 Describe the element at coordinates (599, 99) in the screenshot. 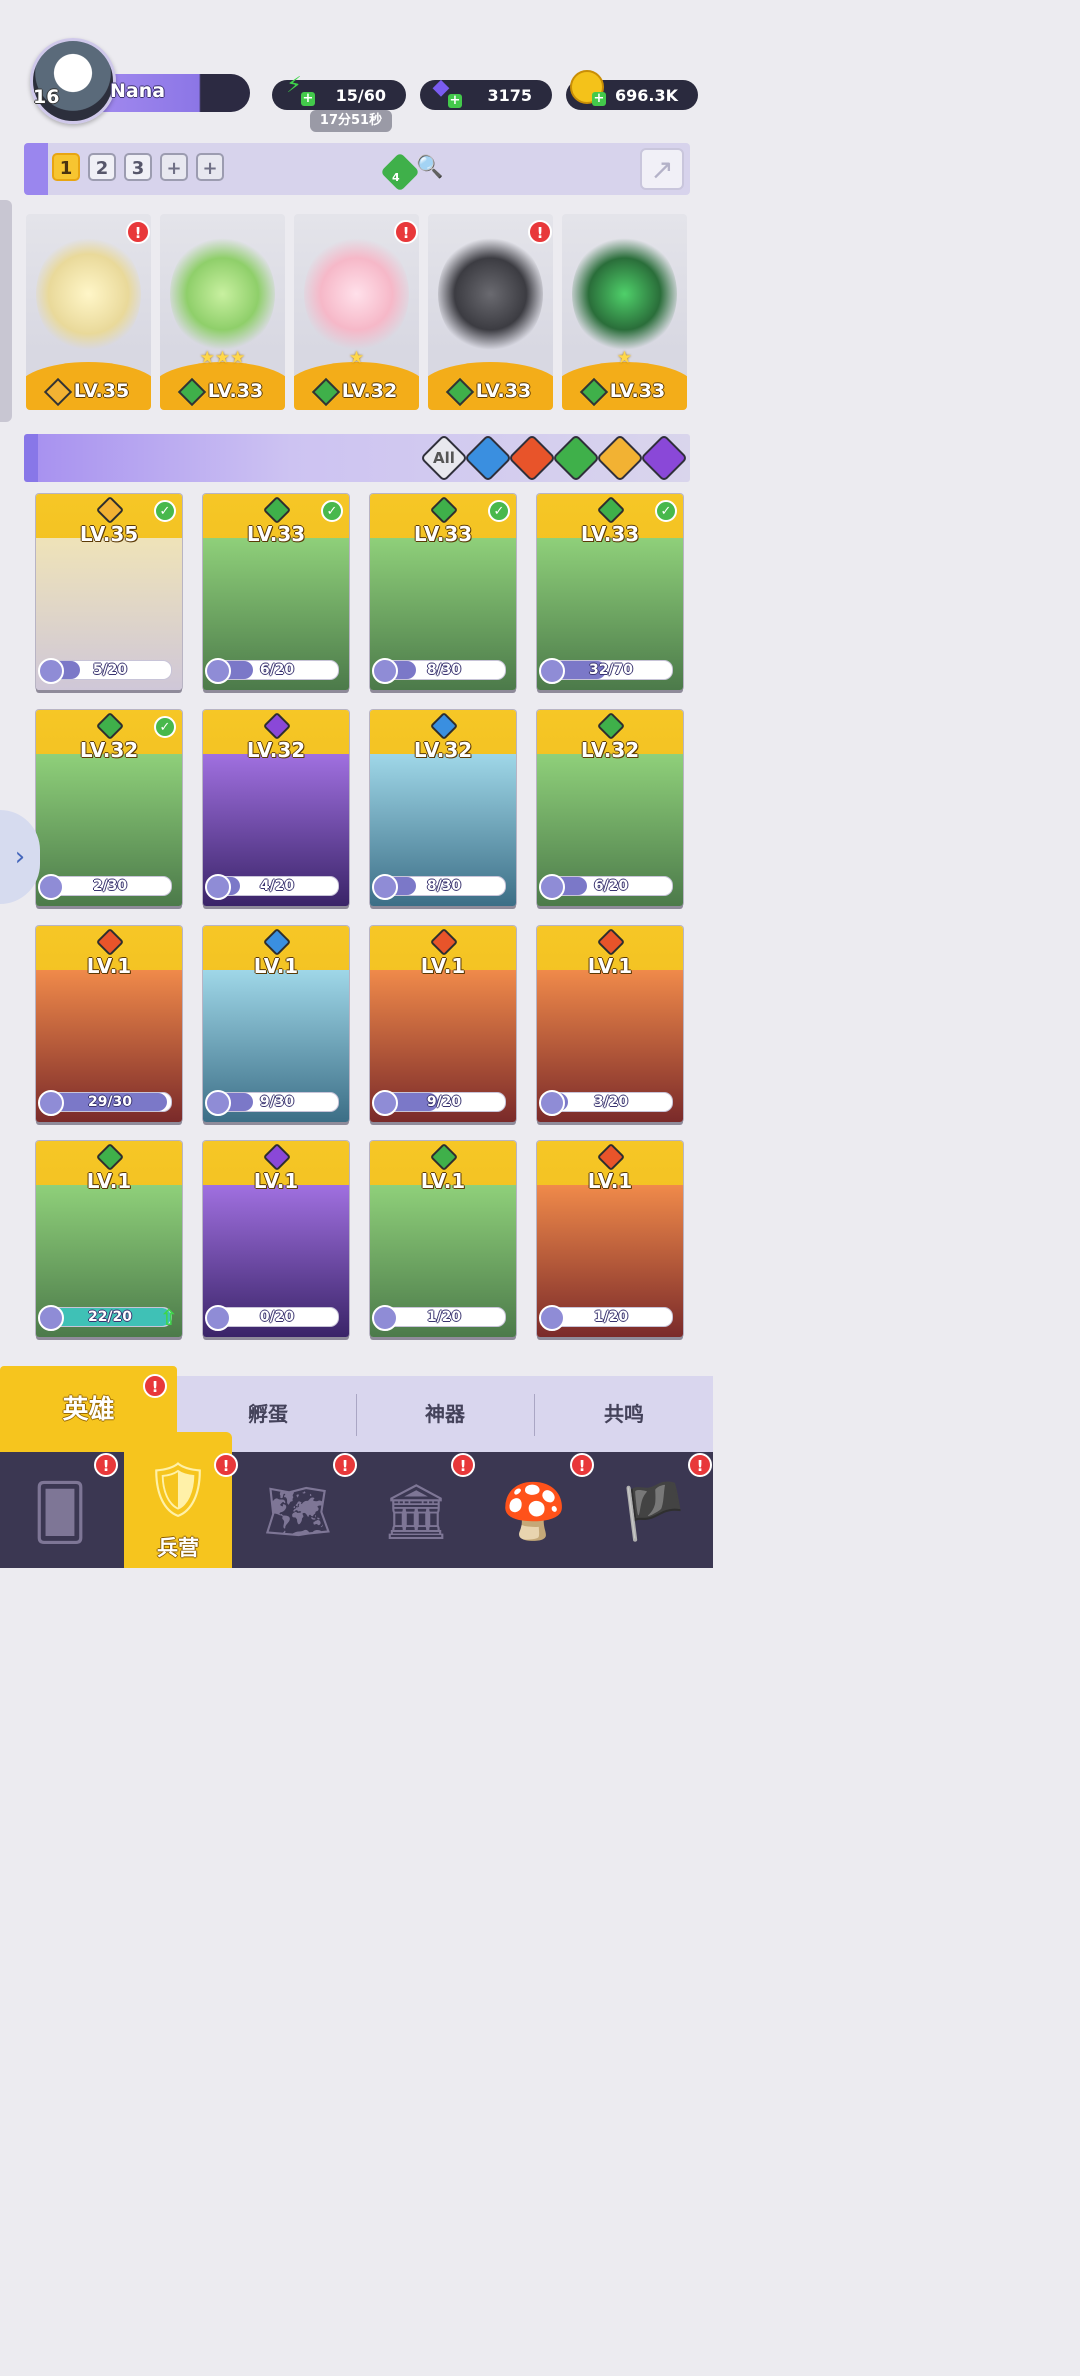

I see `add-gold-icon: +` at that location.